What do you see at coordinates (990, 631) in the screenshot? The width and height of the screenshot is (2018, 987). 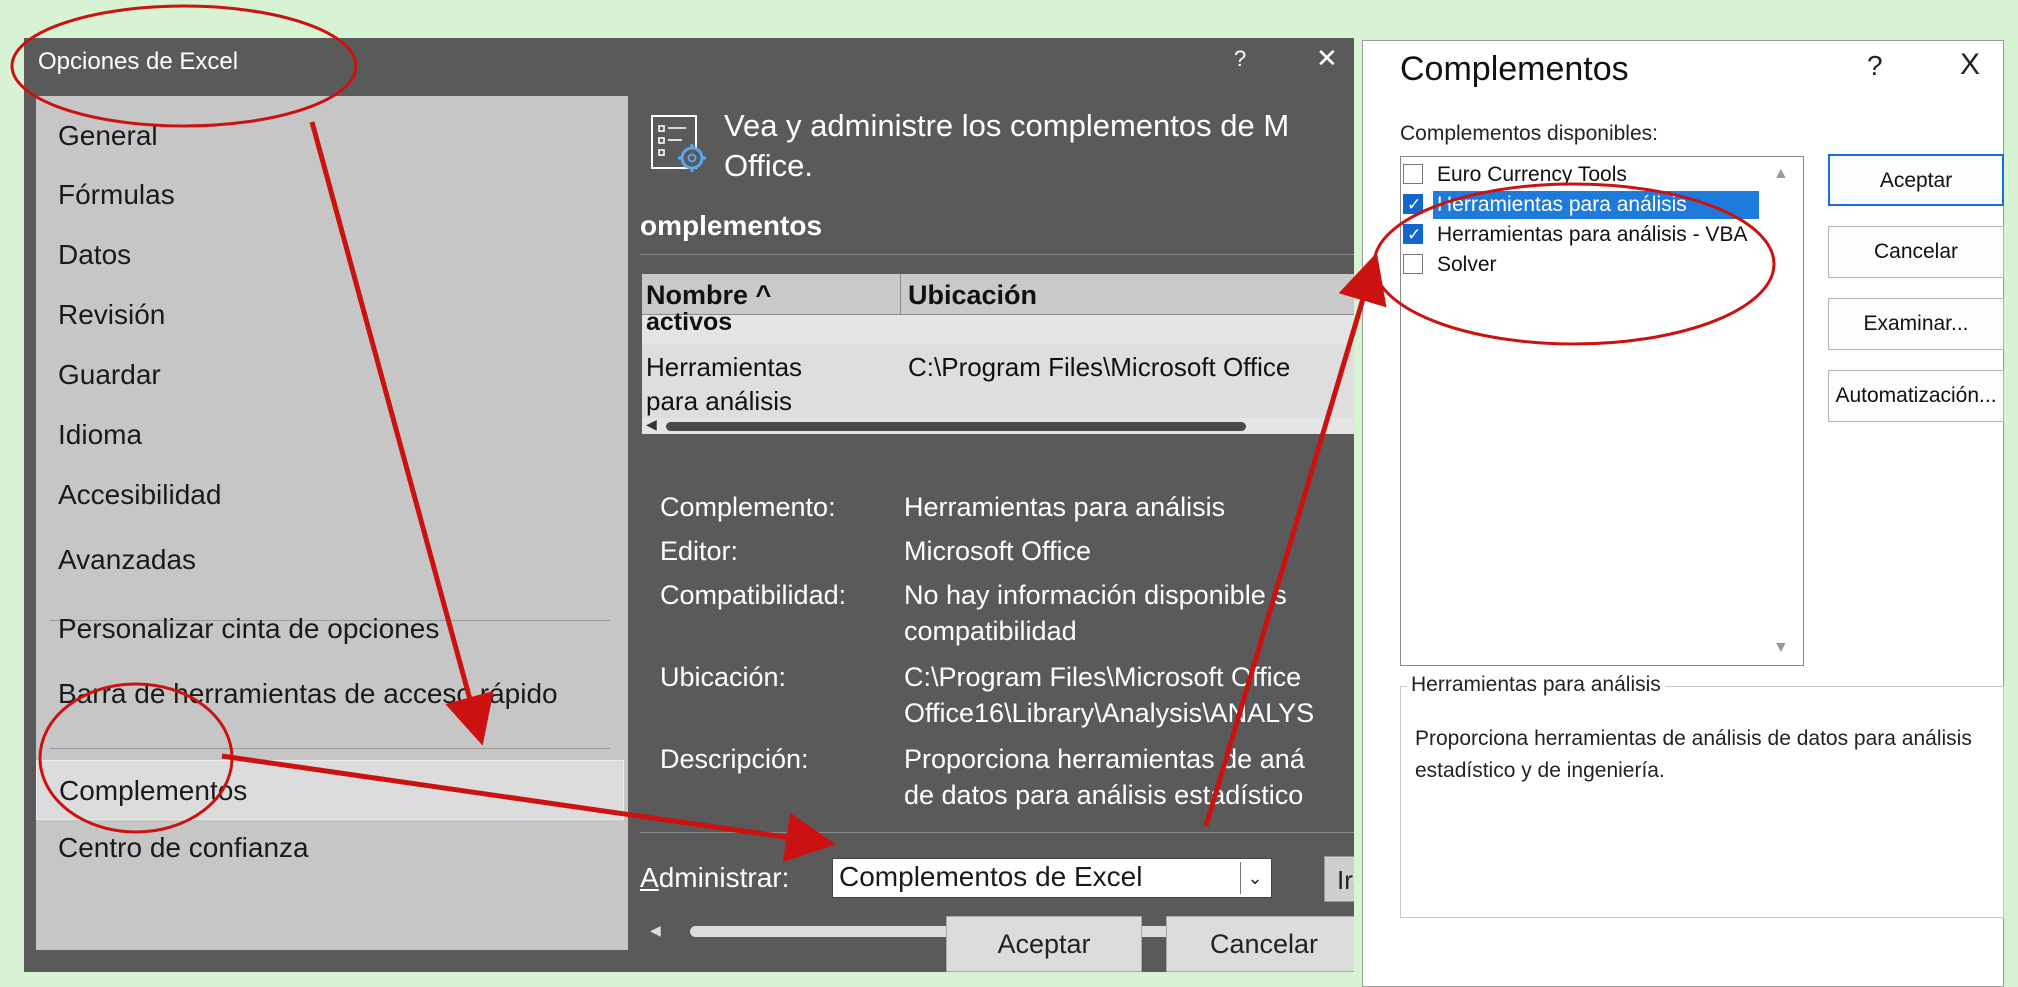 I see `detail-compat-value-continued: compatibilidad` at bounding box center [990, 631].